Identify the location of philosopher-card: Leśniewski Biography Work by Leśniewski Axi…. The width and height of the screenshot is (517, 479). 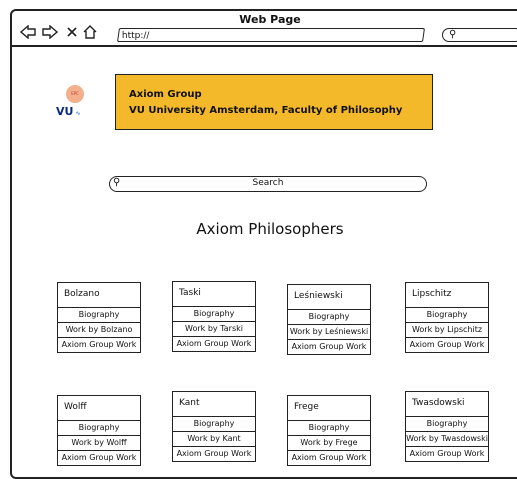
(329, 319).